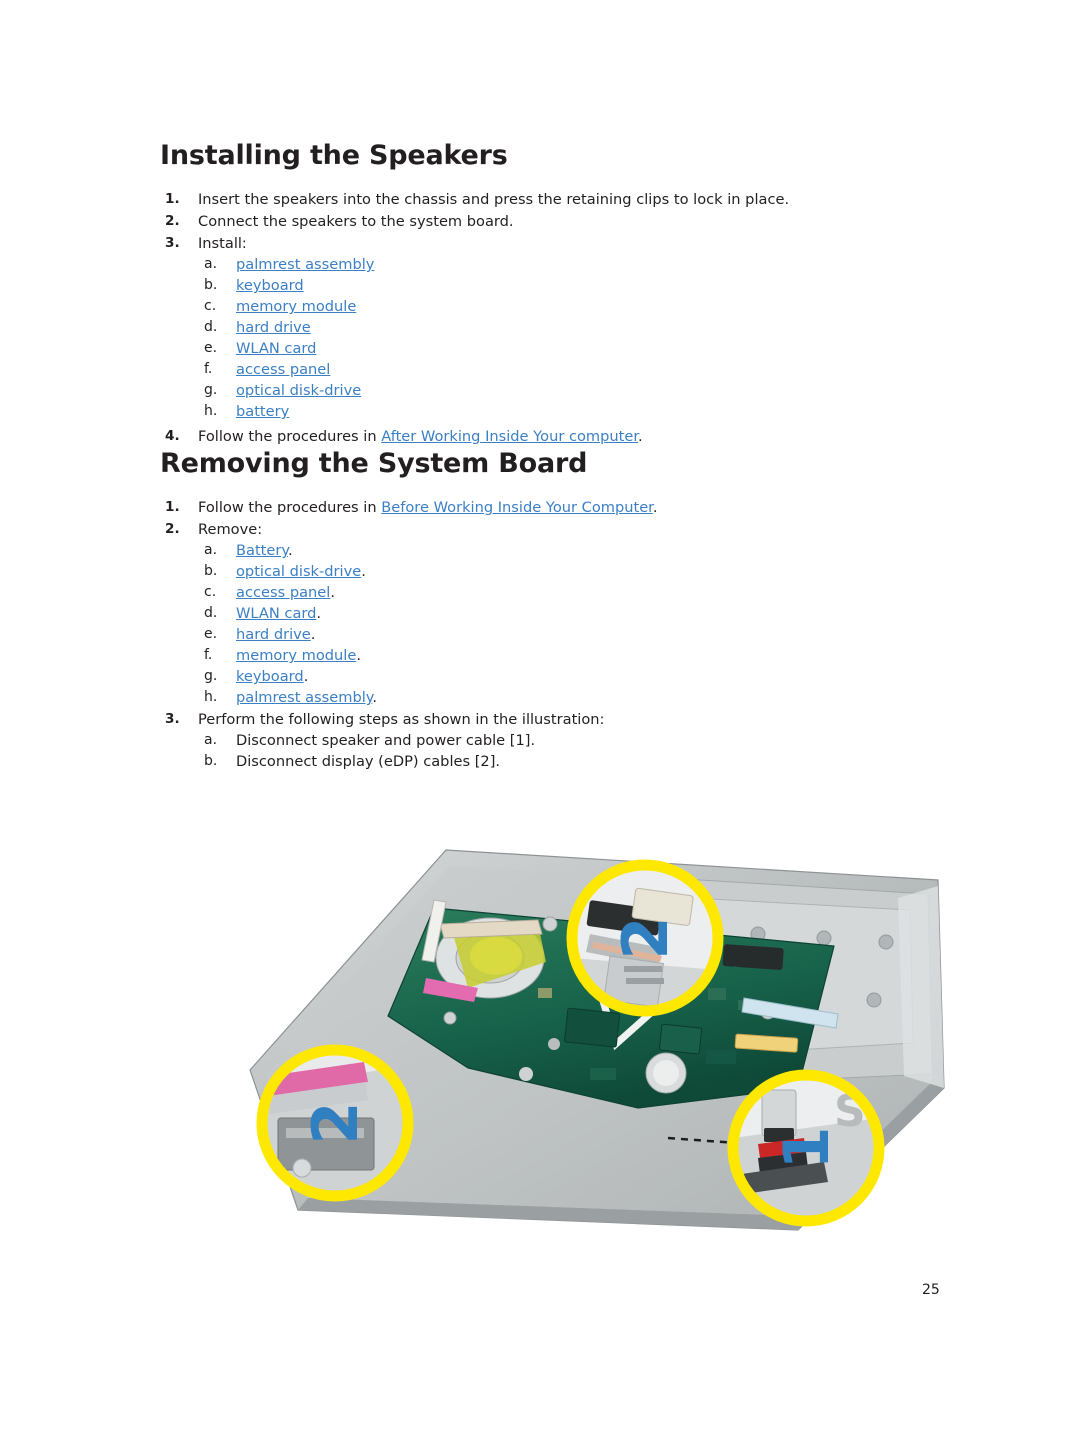 The image size is (1080, 1434). Describe the element at coordinates (806, 1147) in the screenshot. I see `callout-label-1: 1` at that location.